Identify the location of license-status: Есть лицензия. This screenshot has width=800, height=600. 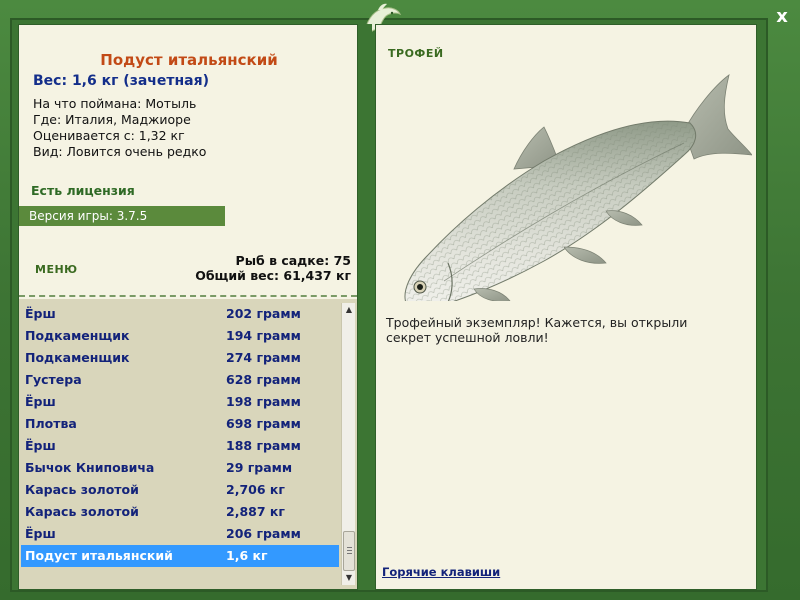
(83, 190).